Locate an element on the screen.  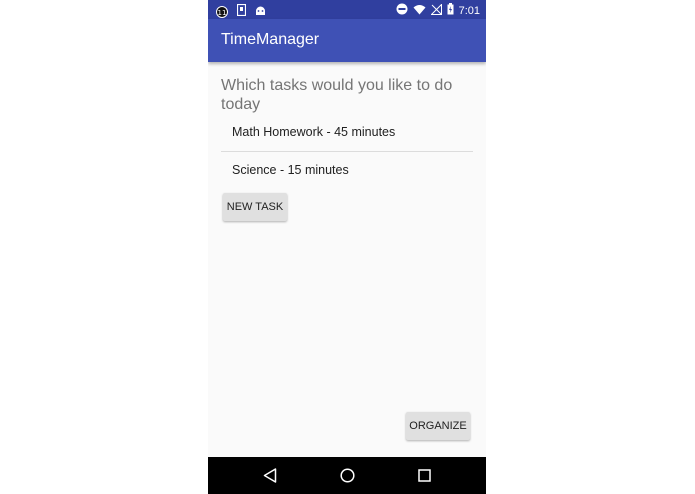
no-signal-icon is located at coordinates (435, 11).